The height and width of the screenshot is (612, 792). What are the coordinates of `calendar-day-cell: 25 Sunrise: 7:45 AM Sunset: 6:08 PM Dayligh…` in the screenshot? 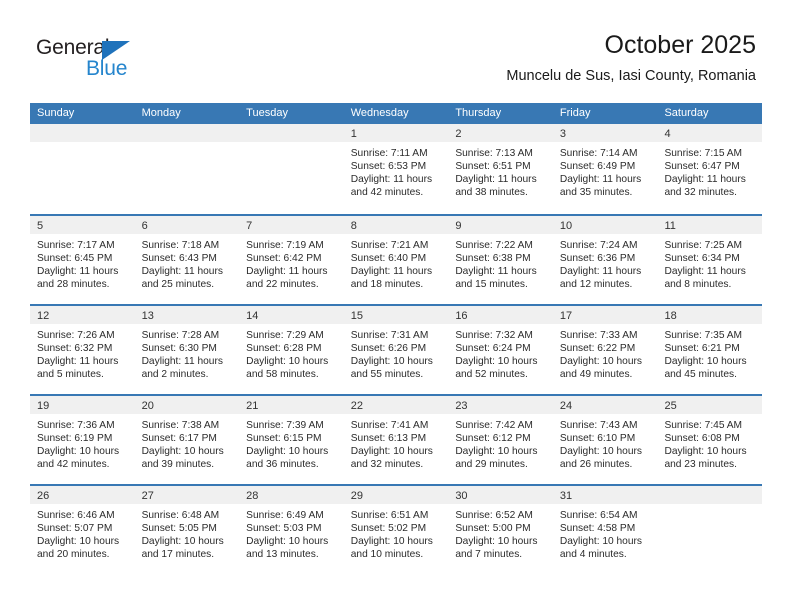 It's located at (710, 440).